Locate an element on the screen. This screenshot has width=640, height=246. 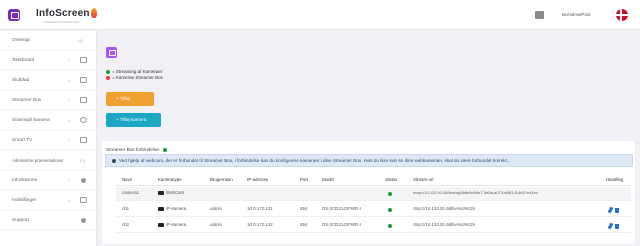
sidebar-item-label: Taskboard is located at coordinates (23, 60).